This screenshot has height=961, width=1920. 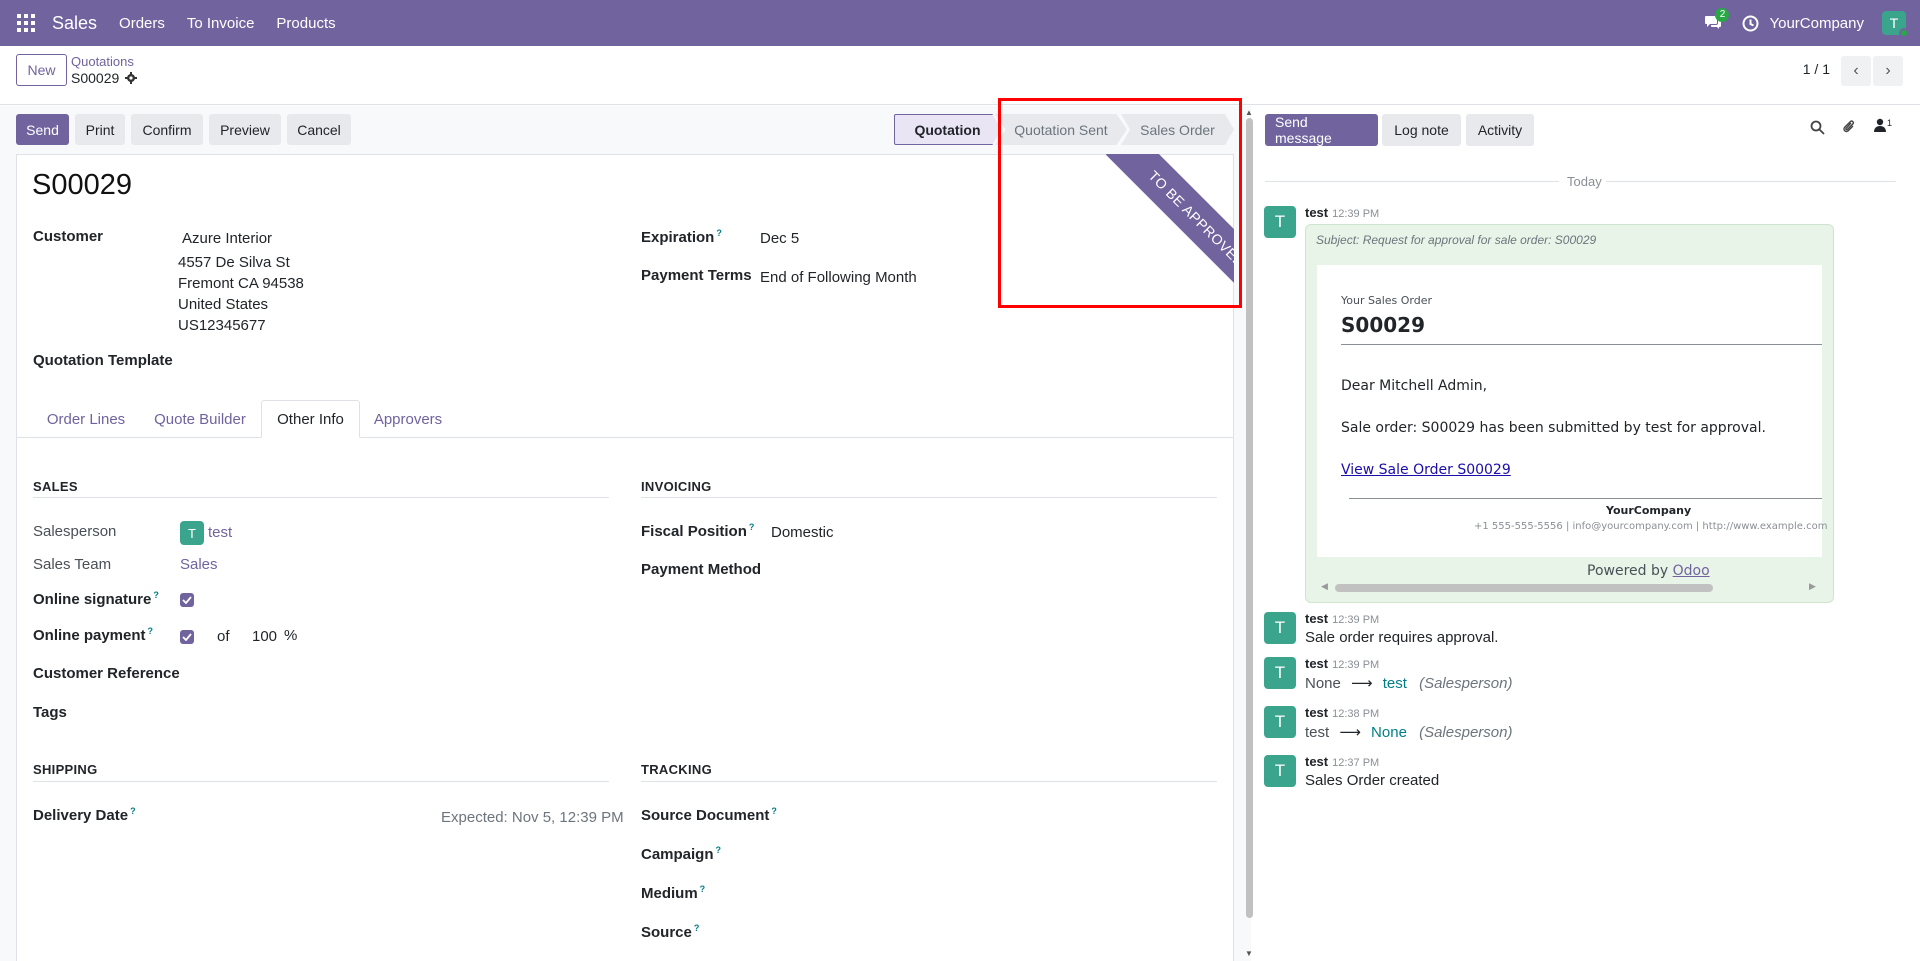 I want to click on confirm-button: Confirm, so click(x=167, y=129).